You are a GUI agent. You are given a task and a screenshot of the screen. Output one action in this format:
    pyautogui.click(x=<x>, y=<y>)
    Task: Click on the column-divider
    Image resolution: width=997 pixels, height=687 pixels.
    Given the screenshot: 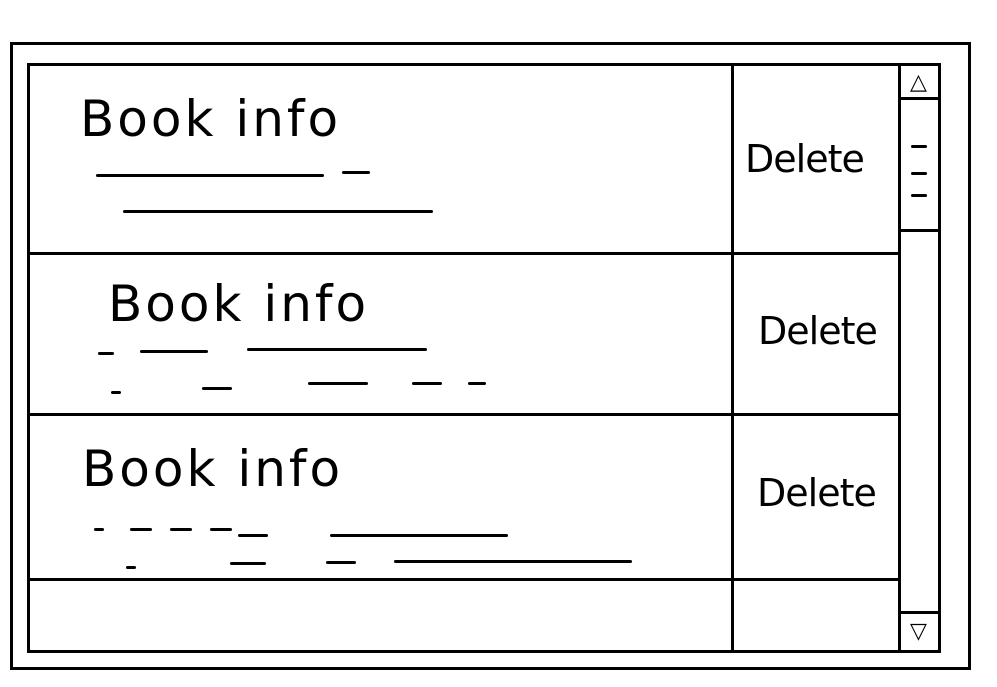 What is the action you would take?
    pyautogui.click(x=732, y=358)
    